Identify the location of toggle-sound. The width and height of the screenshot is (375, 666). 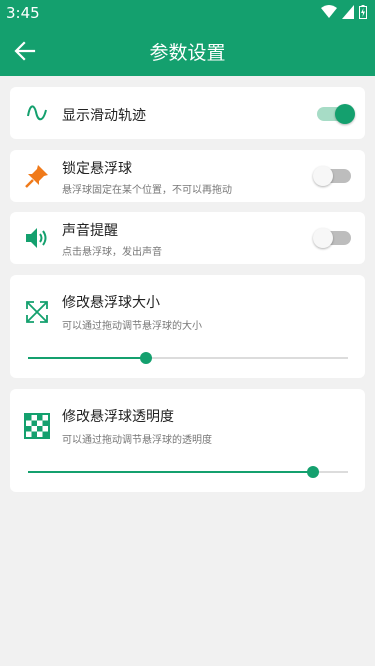
(332, 238).